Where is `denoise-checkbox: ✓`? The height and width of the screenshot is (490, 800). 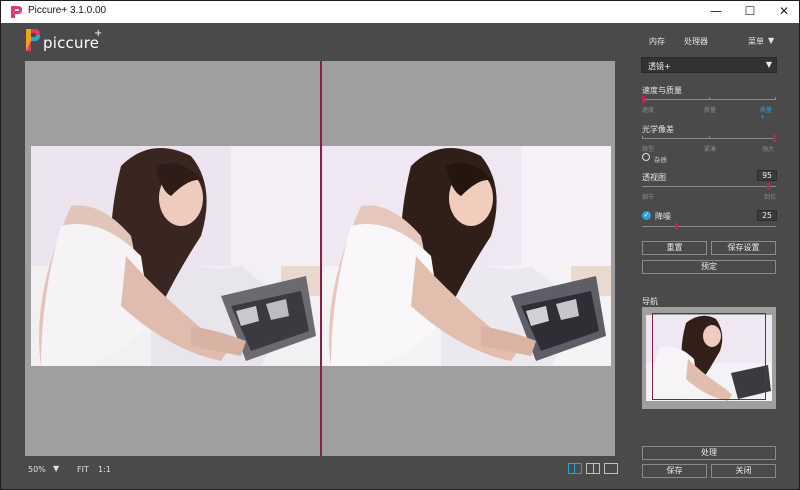 denoise-checkbox: ✓ is located at coordinates (646, 215).